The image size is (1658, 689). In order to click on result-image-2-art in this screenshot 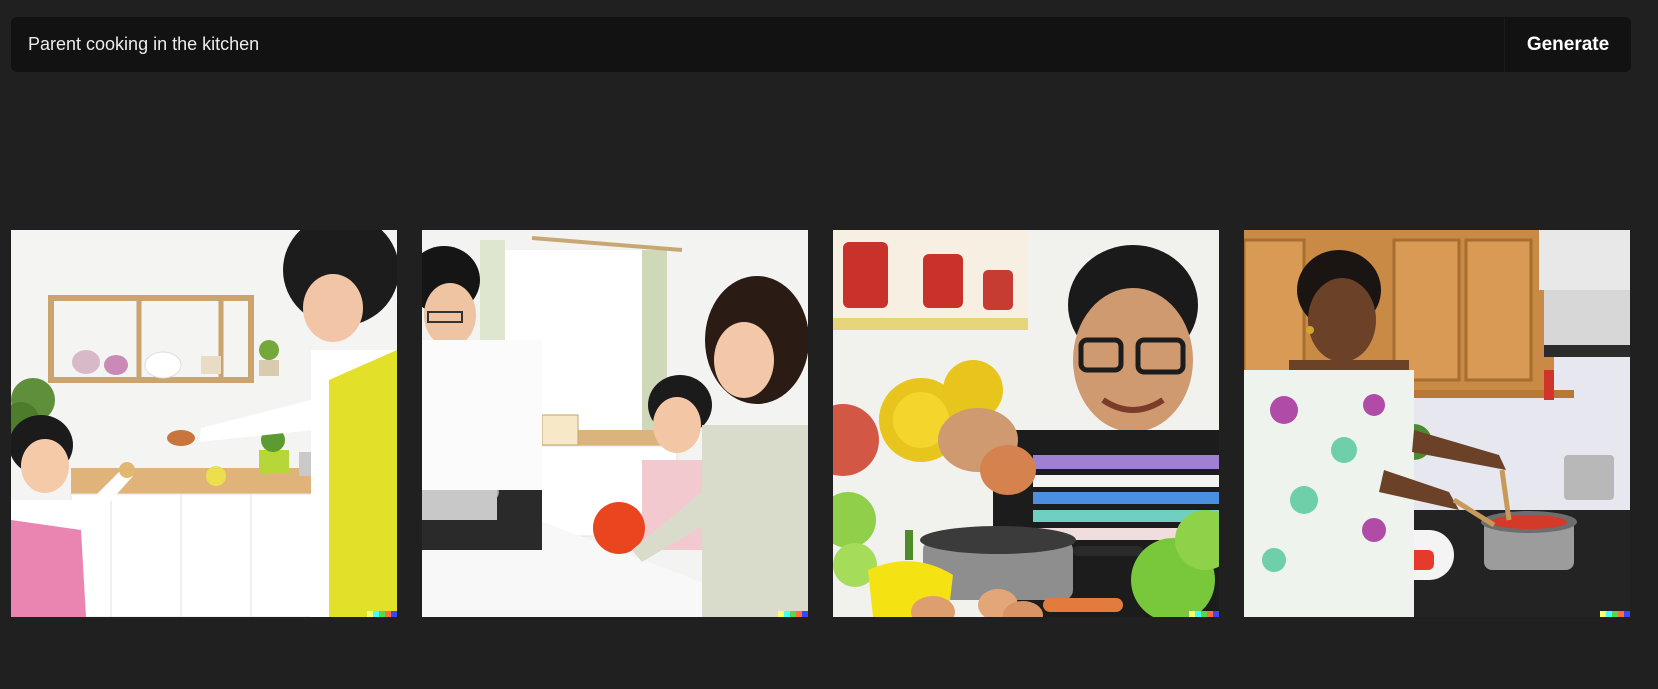, I will do `click(615, 423)`.